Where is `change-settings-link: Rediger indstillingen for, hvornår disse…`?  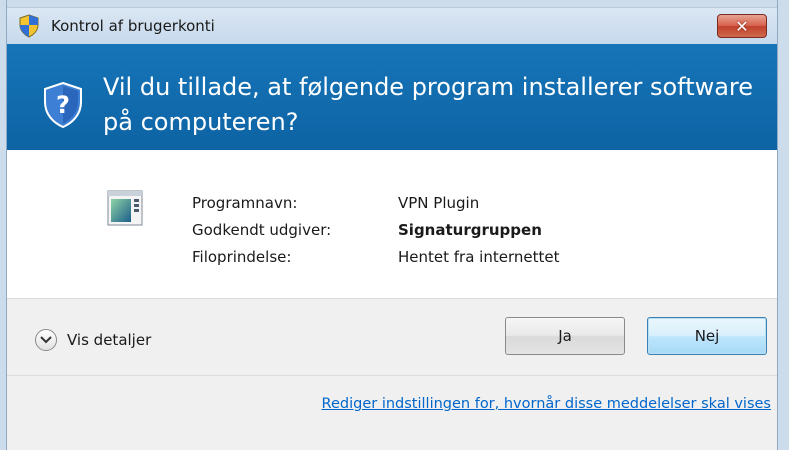
change-settings-link: Rediger indstillingen for, hvornår disse… is located at coordinates (546, 404).